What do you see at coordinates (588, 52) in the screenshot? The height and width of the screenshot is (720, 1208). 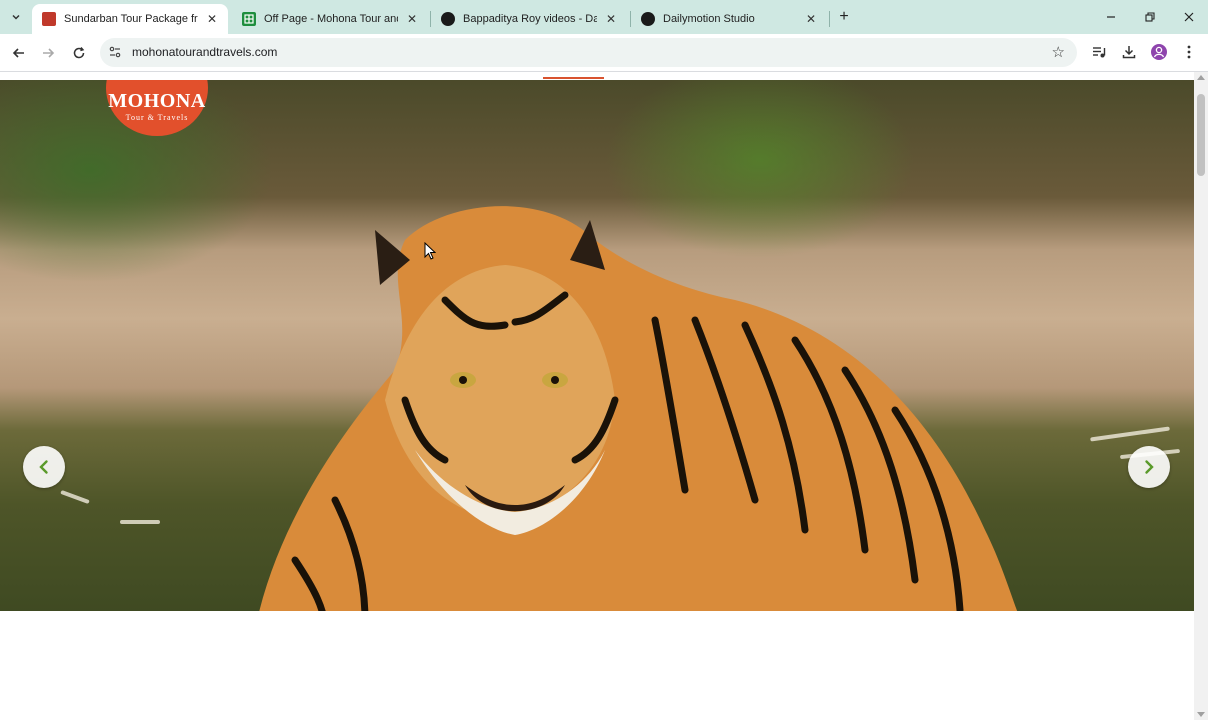 I see `address-bar: mohonatourandtravels.com ☆` at bounding box center [588, 52].